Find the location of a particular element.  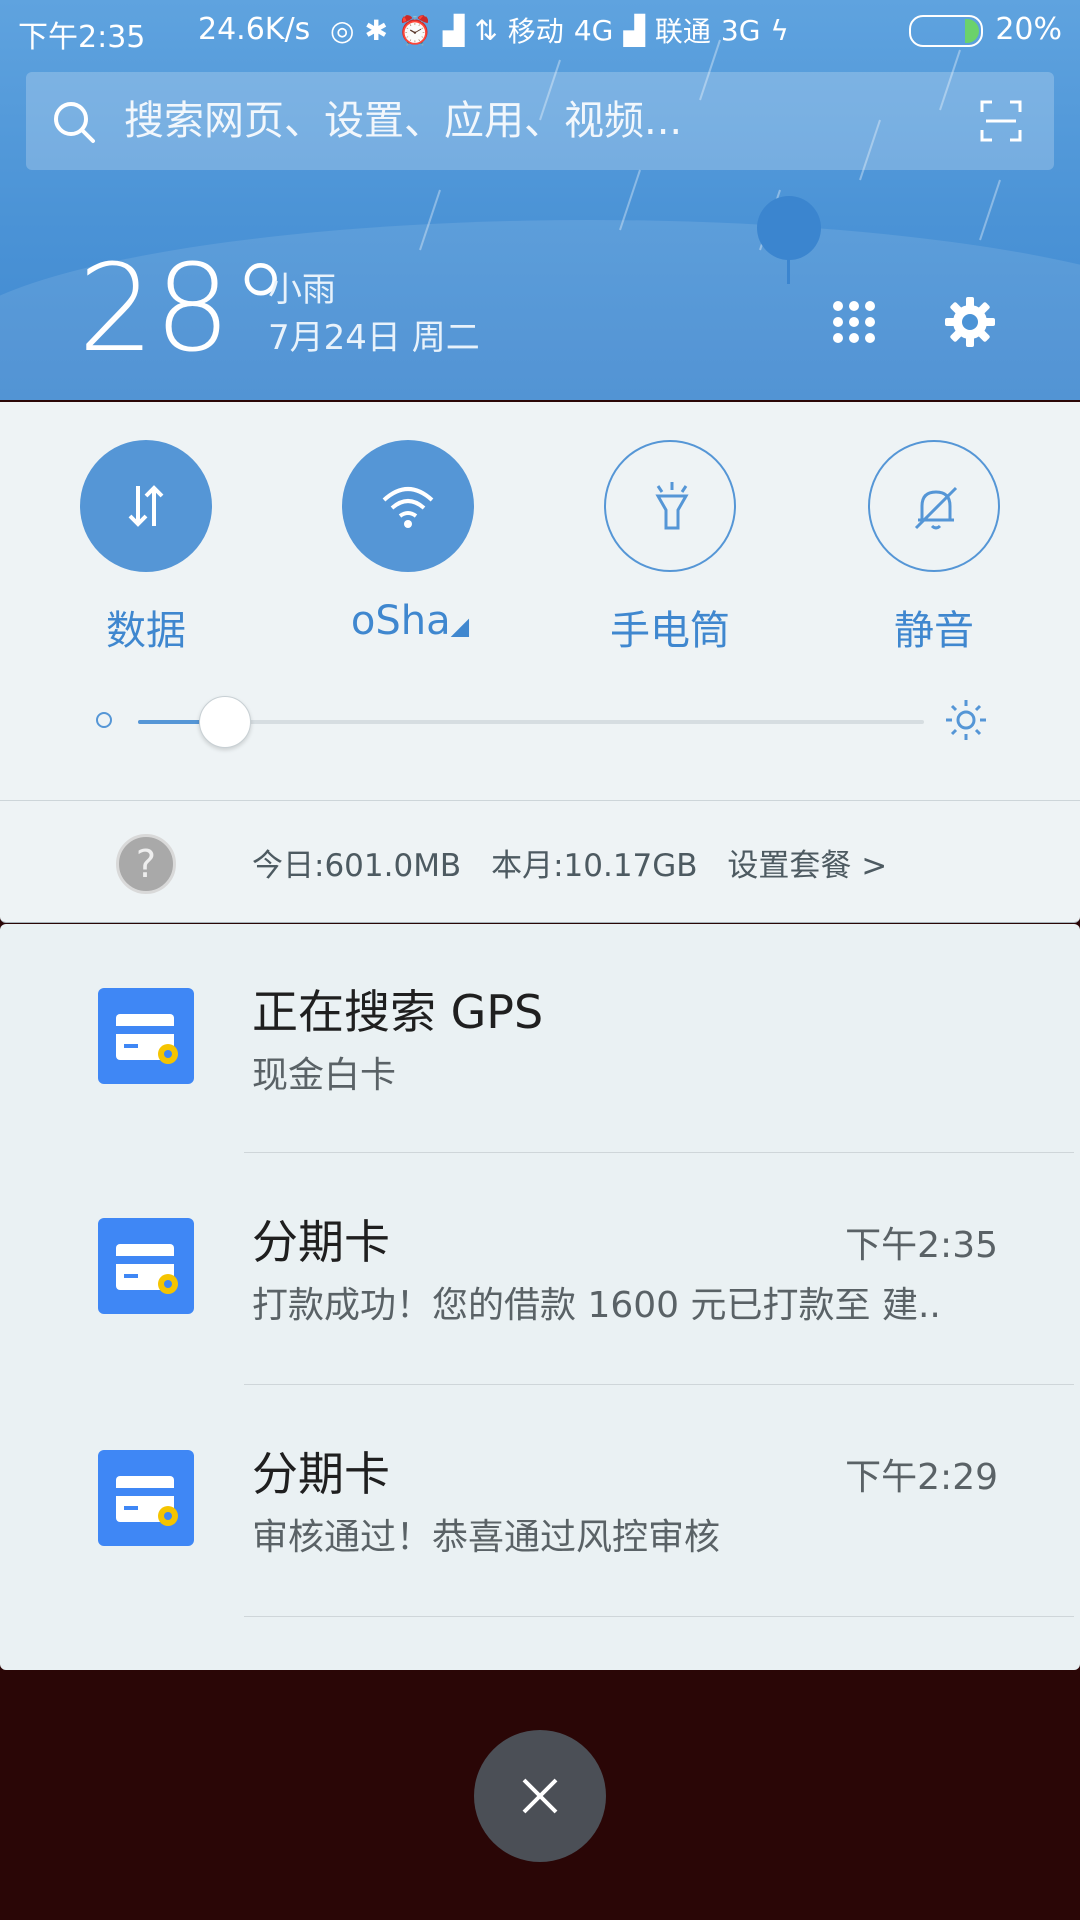

toggle-data-label: 数据 is located at coordinates (146, 631).